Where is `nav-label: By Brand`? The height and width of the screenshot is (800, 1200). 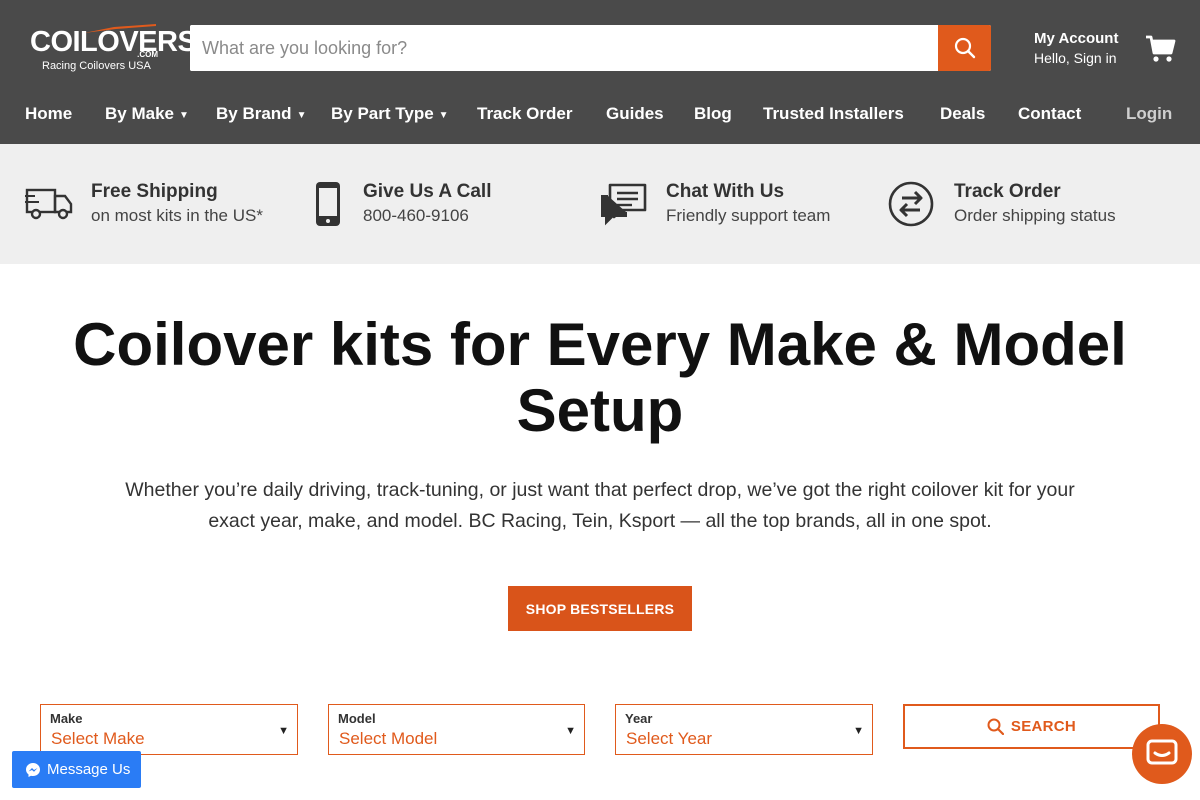
nav-label: By Brand is located at coordinates (254, 113).